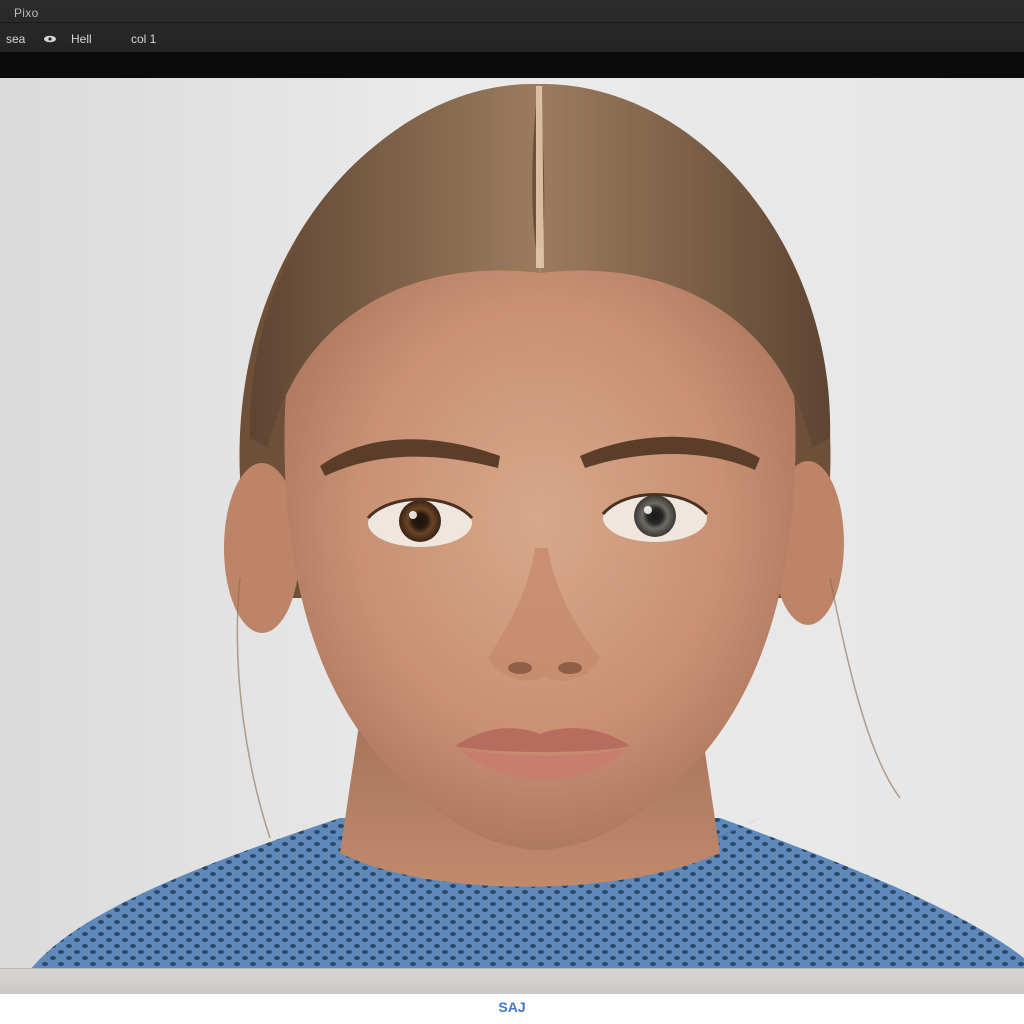 Image resolution: width=1024 pixels, height=1024 pixels. I want to click on app-toolbar: Pixo sea Hell col 1, so click(512, 29).